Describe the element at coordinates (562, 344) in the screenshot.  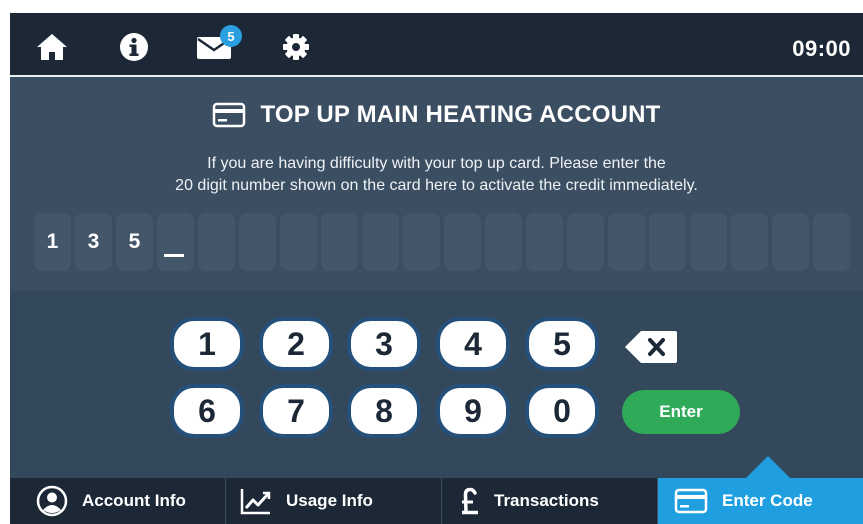
I see `key-5: 5` at that location.